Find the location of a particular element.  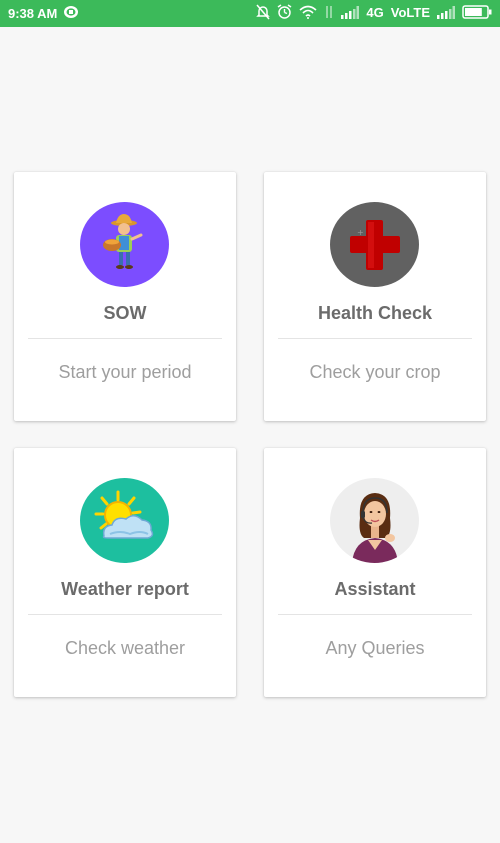

medical-cross-icon: + is located at coordinates (374, 244).